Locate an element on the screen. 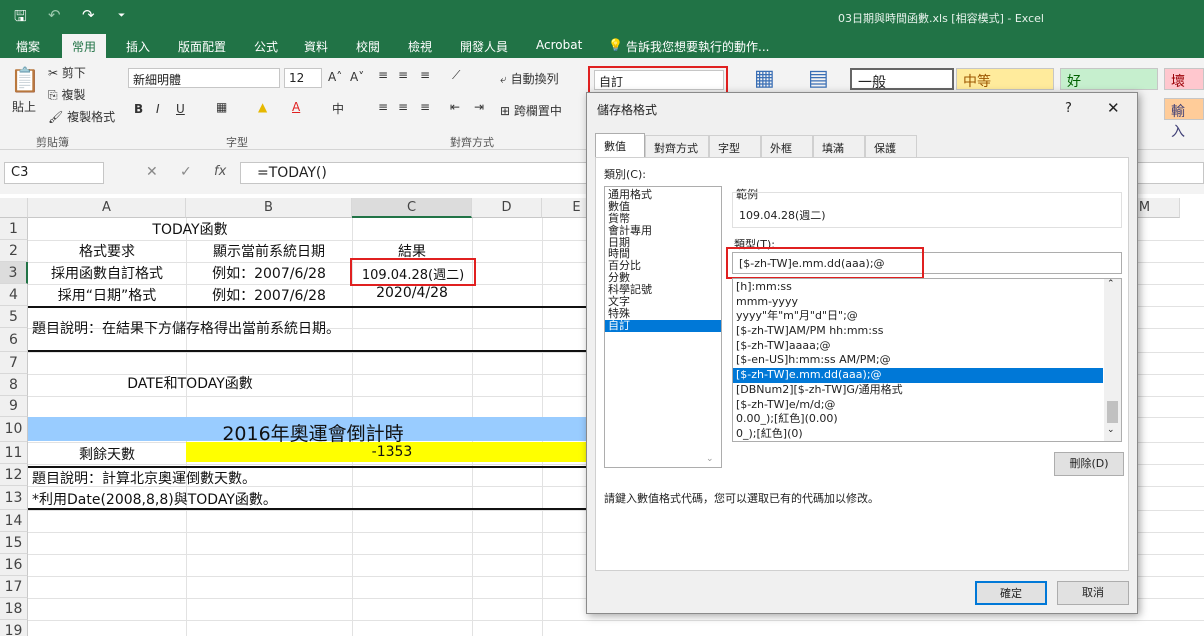  customize-qat-icon: ⏷ is located at coordinates (121, 16).